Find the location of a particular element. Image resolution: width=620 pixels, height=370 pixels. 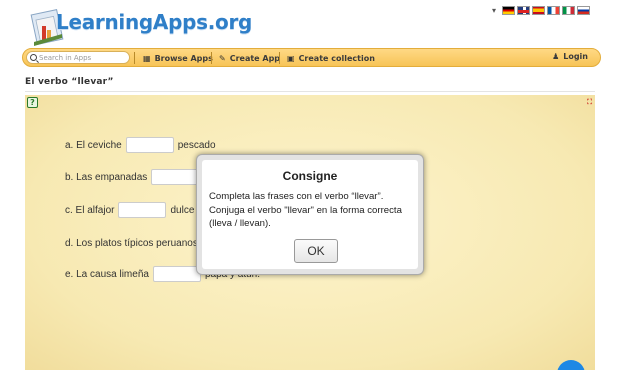

grid-icon: ▦ is located at coordinates (147, 58).